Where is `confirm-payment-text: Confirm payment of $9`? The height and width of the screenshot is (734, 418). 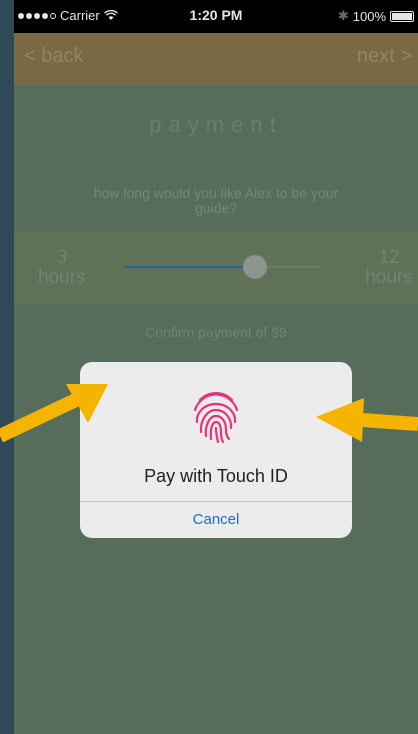
confirm-payment-text: Confirm payment of $9 is located at coordinates (216, 332).